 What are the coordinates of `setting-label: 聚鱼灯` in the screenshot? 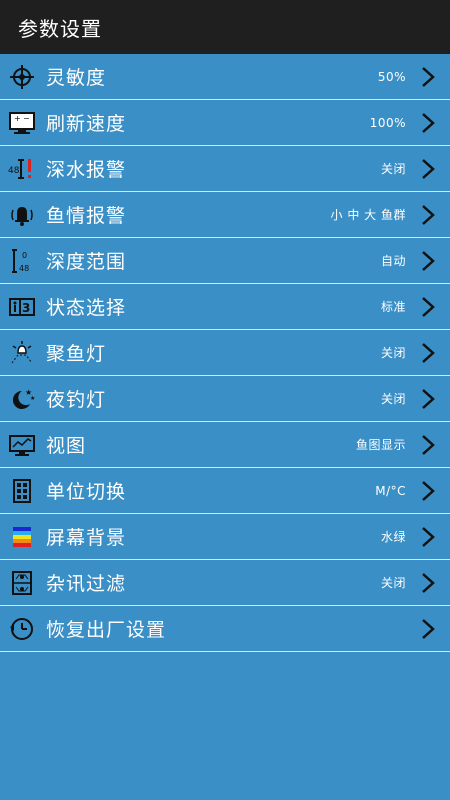 It's located at (76, 354).